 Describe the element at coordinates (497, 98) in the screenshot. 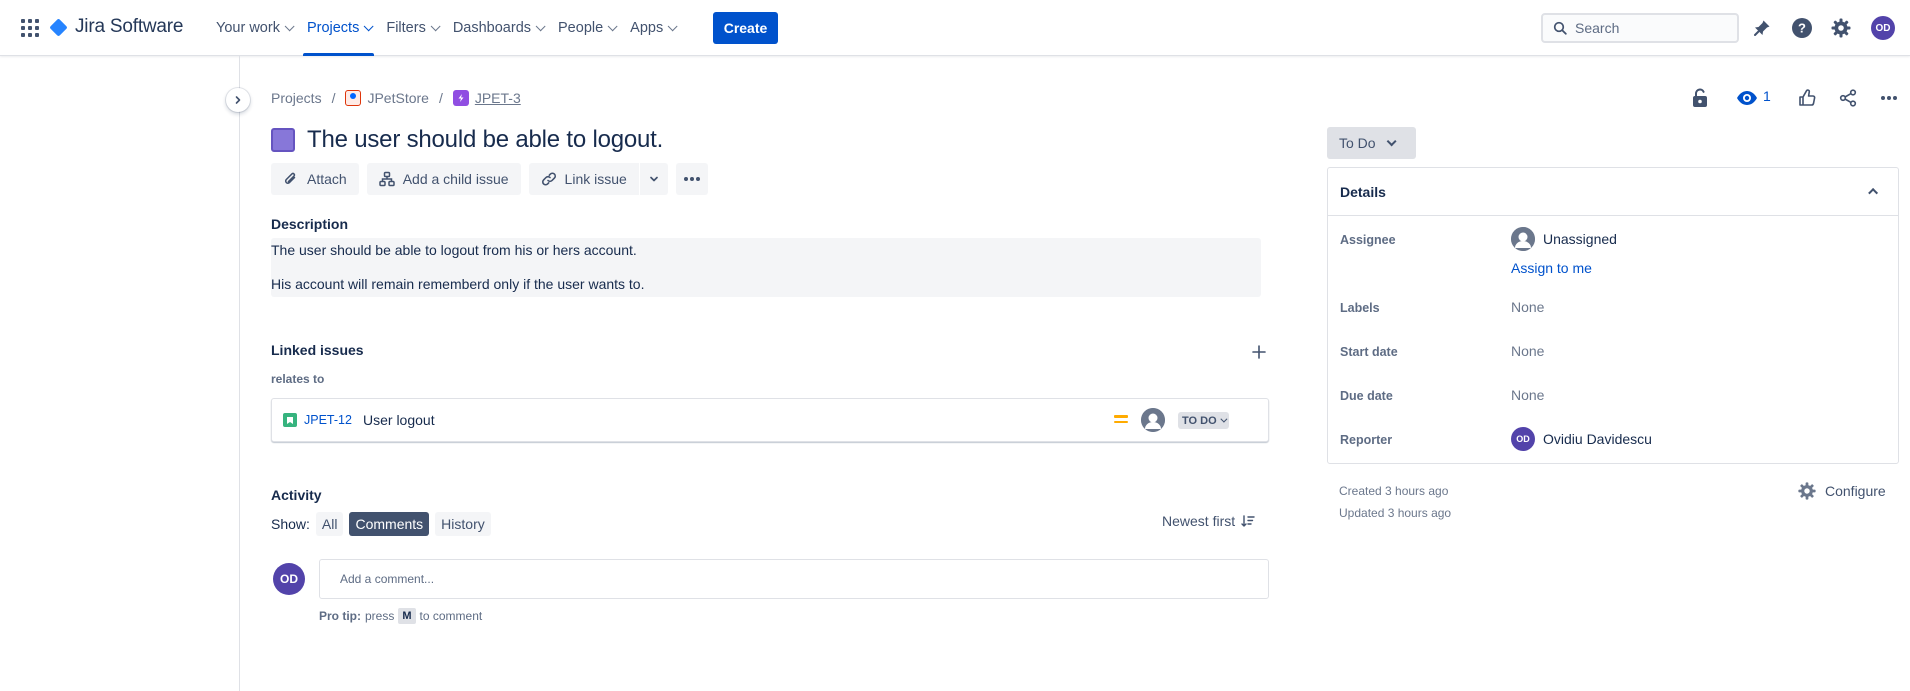

I see `breadcrumb-issue-key: JPET-3` at that location.